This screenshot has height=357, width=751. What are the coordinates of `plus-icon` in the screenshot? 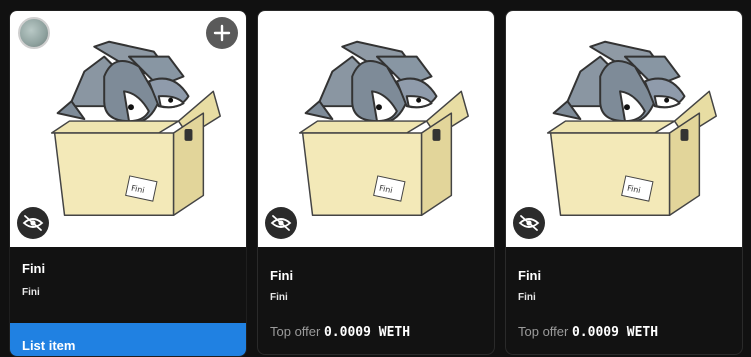 It's located at (222, 33).